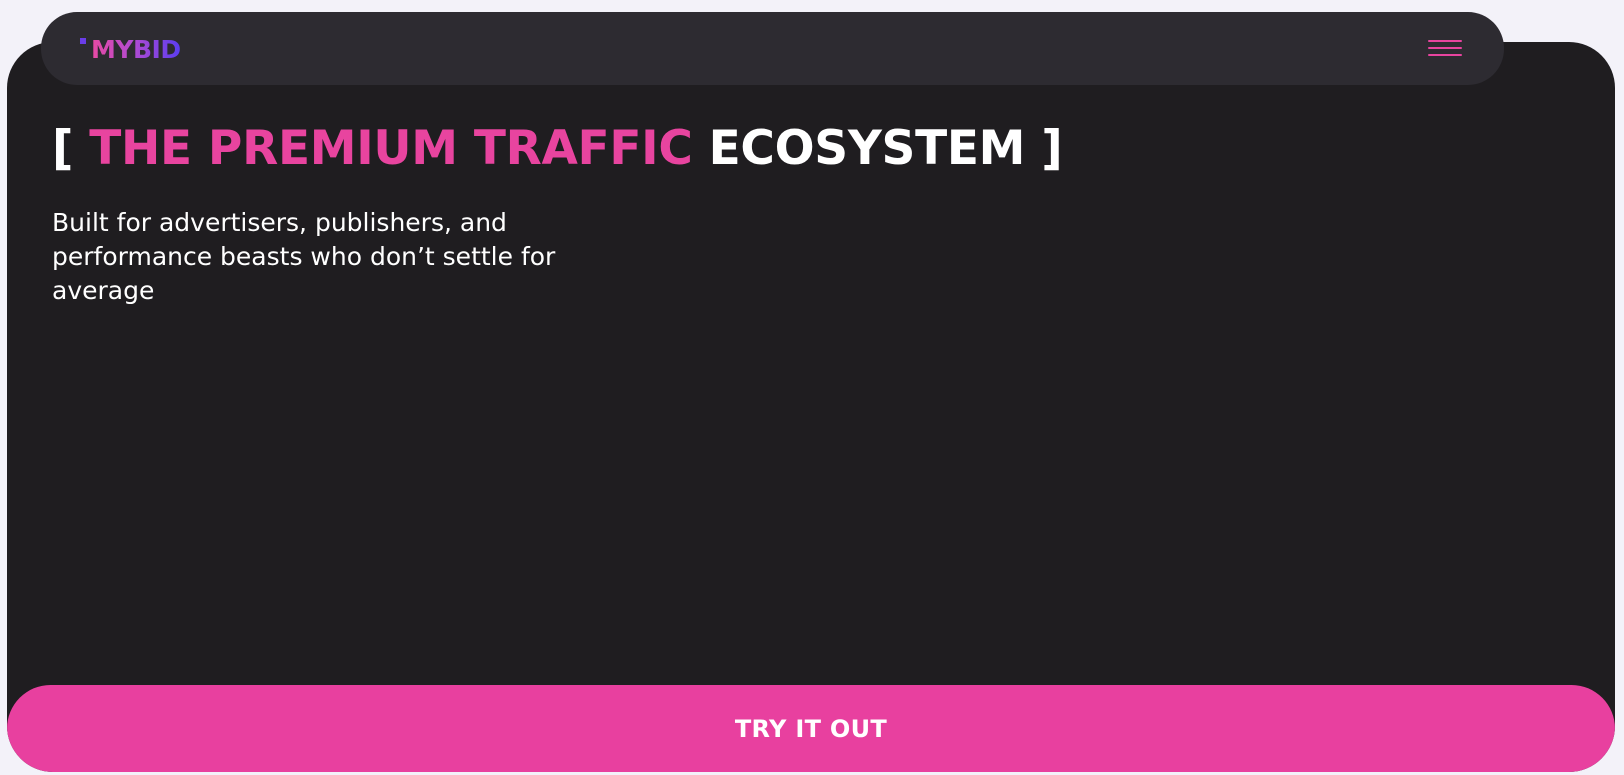  What do you see at coordinates (1052, 148) in the screenshot?
I see `headline-bracket-close: ]` at bounding box center [1052, 148].